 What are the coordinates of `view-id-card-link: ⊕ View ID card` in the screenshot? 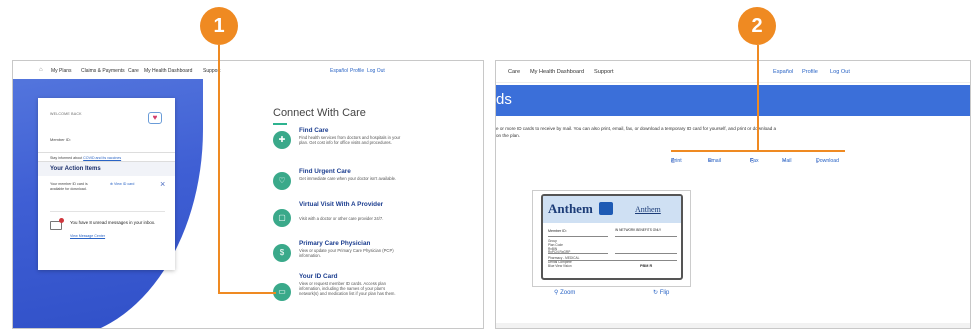 It's located at (122, 184).